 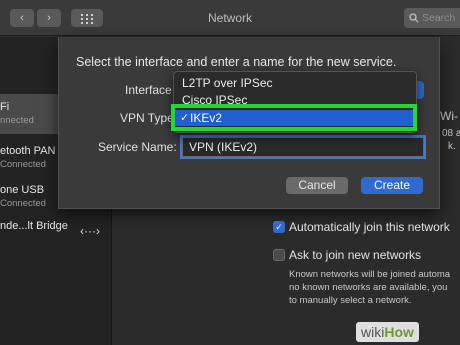 What do you see at coordinates (350, 300) in the screenshot?
I see `note-line: to manually select a network.` at bounding box center [350, 300].